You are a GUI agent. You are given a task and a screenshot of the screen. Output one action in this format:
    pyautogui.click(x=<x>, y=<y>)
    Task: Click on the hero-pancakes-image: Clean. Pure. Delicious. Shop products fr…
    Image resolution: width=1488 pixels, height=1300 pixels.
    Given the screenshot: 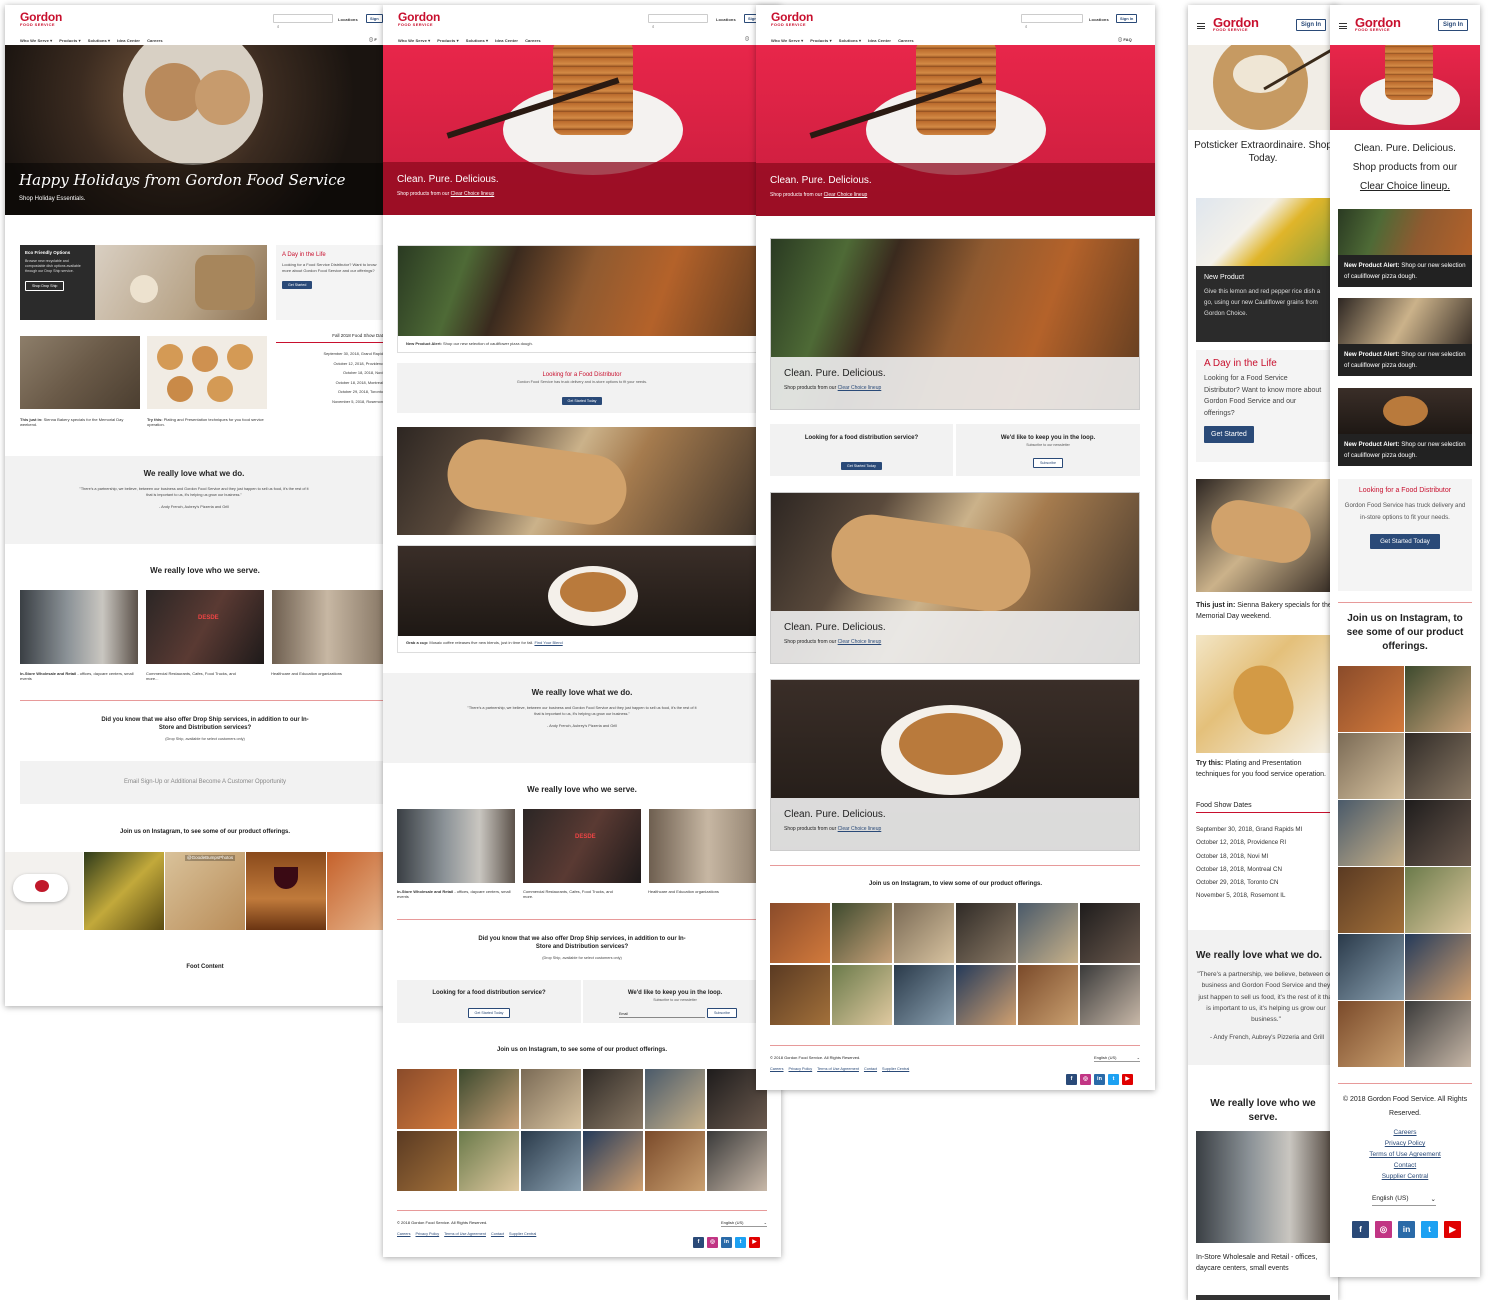 What is the action you would take?
    pyautogui.click(x=955, y=130)
    